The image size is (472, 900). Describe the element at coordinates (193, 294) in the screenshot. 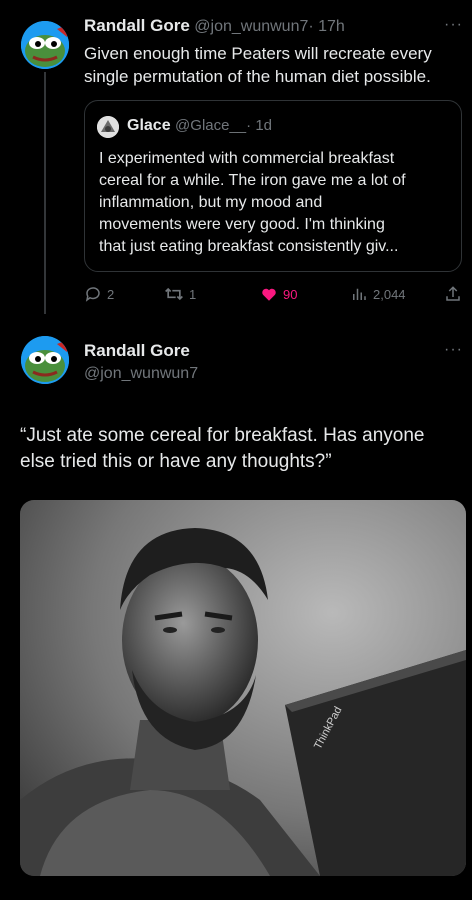

I see `retweet-count: 1` at that location.